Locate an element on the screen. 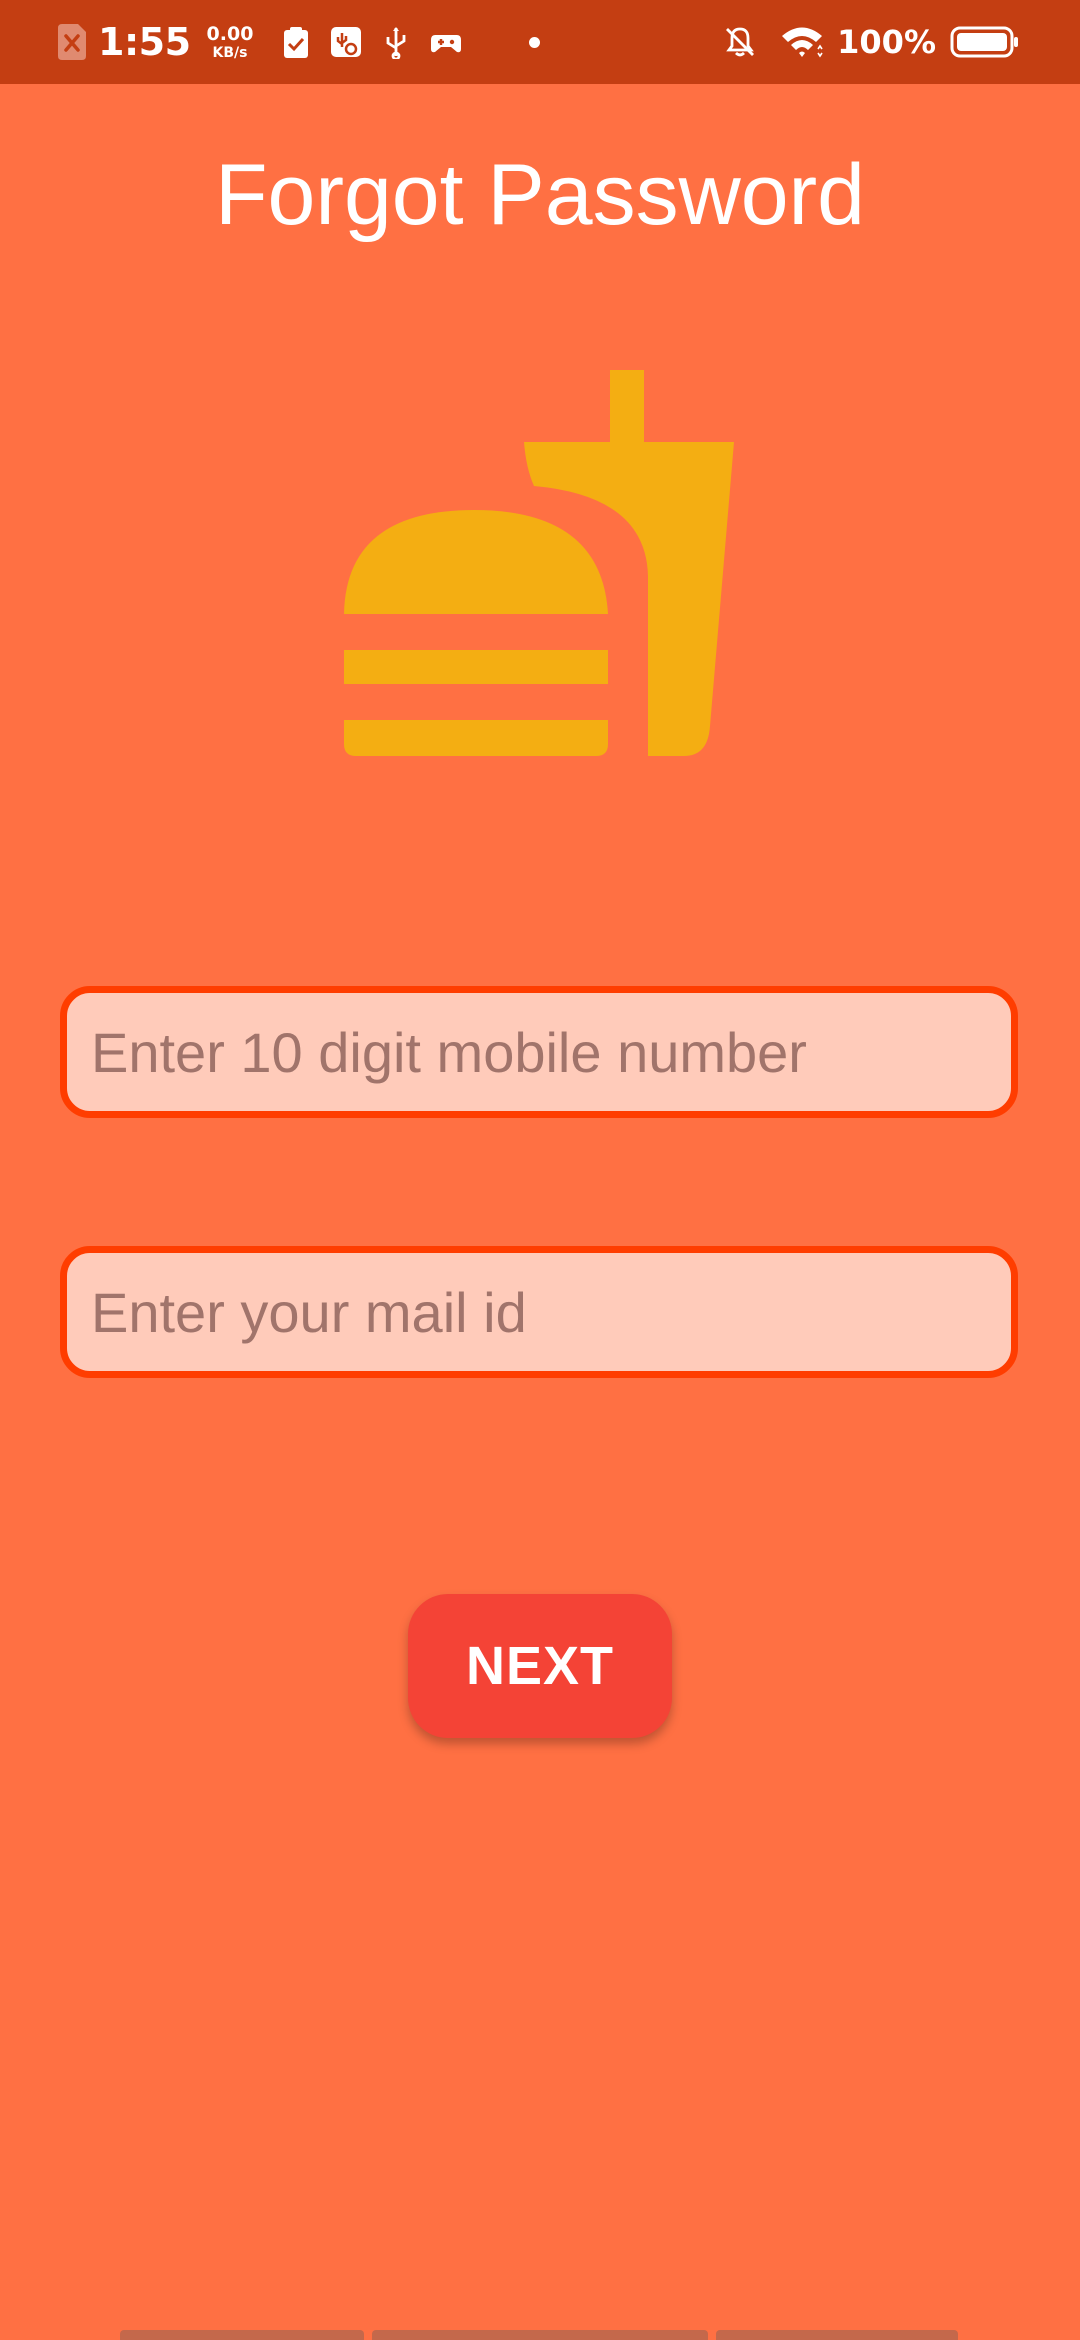  mail-id-field-container is located at coordinates (539, 1312).